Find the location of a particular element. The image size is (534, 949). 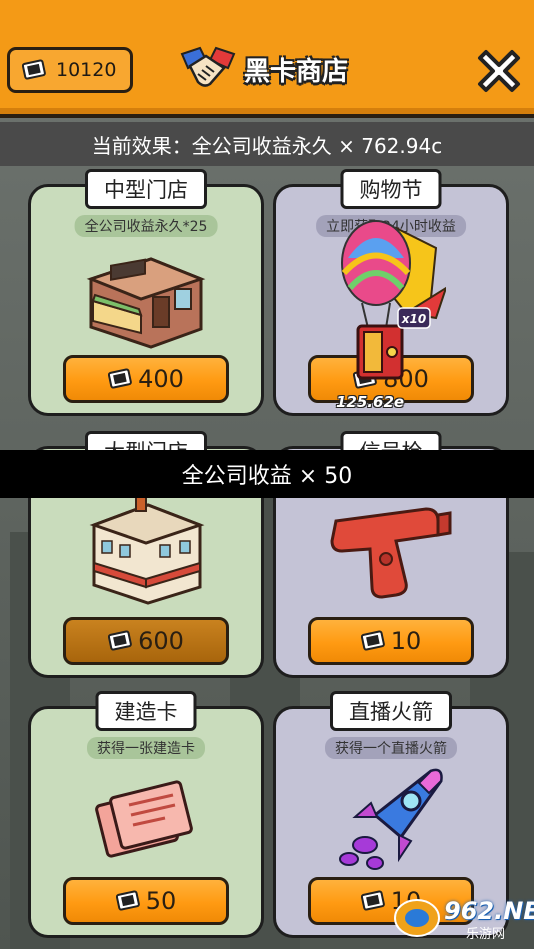

buy-button: 50 is located at coordinates (146, 901).